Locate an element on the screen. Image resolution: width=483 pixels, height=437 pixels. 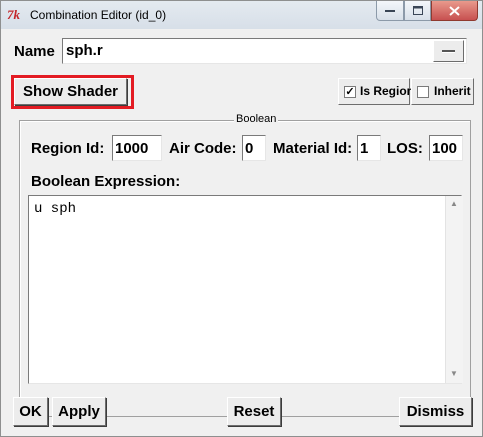
inherit-label: Inherit is located at coordinates (452, 91).